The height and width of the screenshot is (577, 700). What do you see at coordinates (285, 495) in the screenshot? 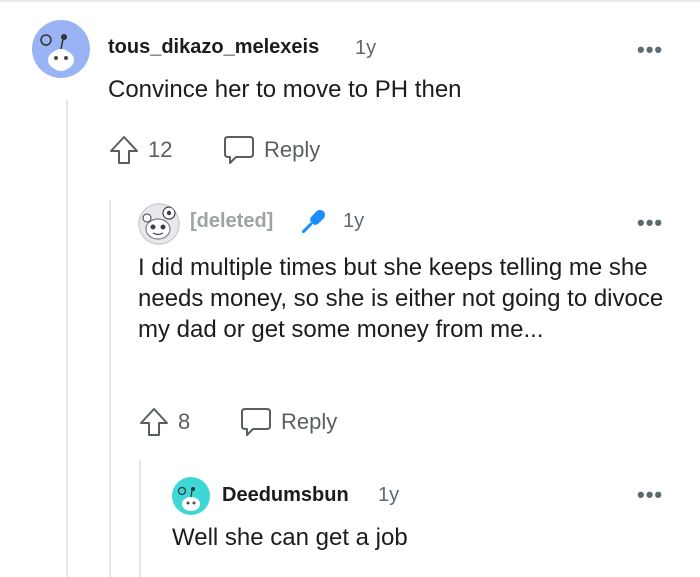
I see `comment-author: Deedumsbun` at bounding box center [285, 495].